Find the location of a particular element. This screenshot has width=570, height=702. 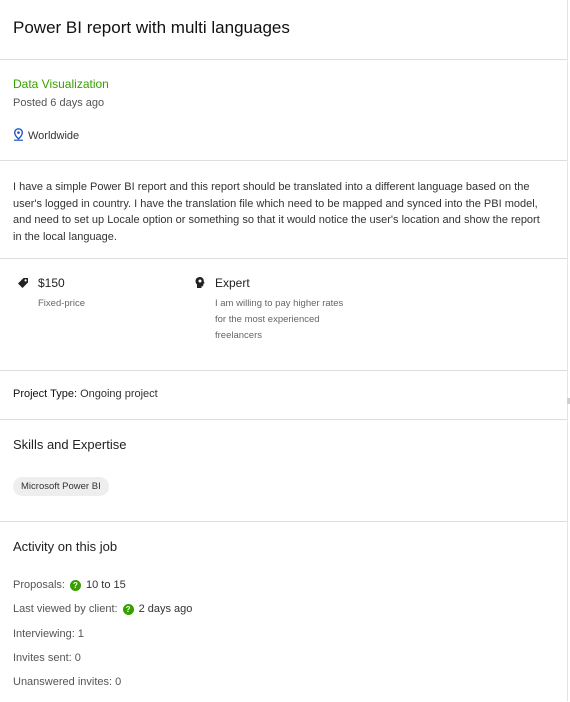

budget-feature: $150 Fixed-price is located at coordinates (51, 294).